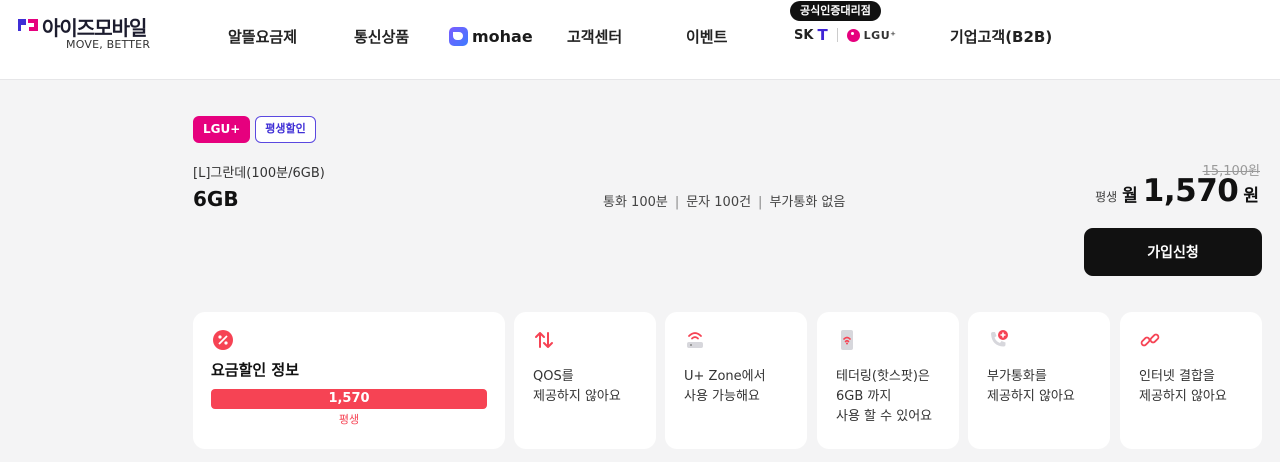 The width and height of the screenshot is (1280, 462). What do you see at coordinates (1130, 196) in the screenshot?
I see `price-month-label: 월` at bounding box center [1130, 196].